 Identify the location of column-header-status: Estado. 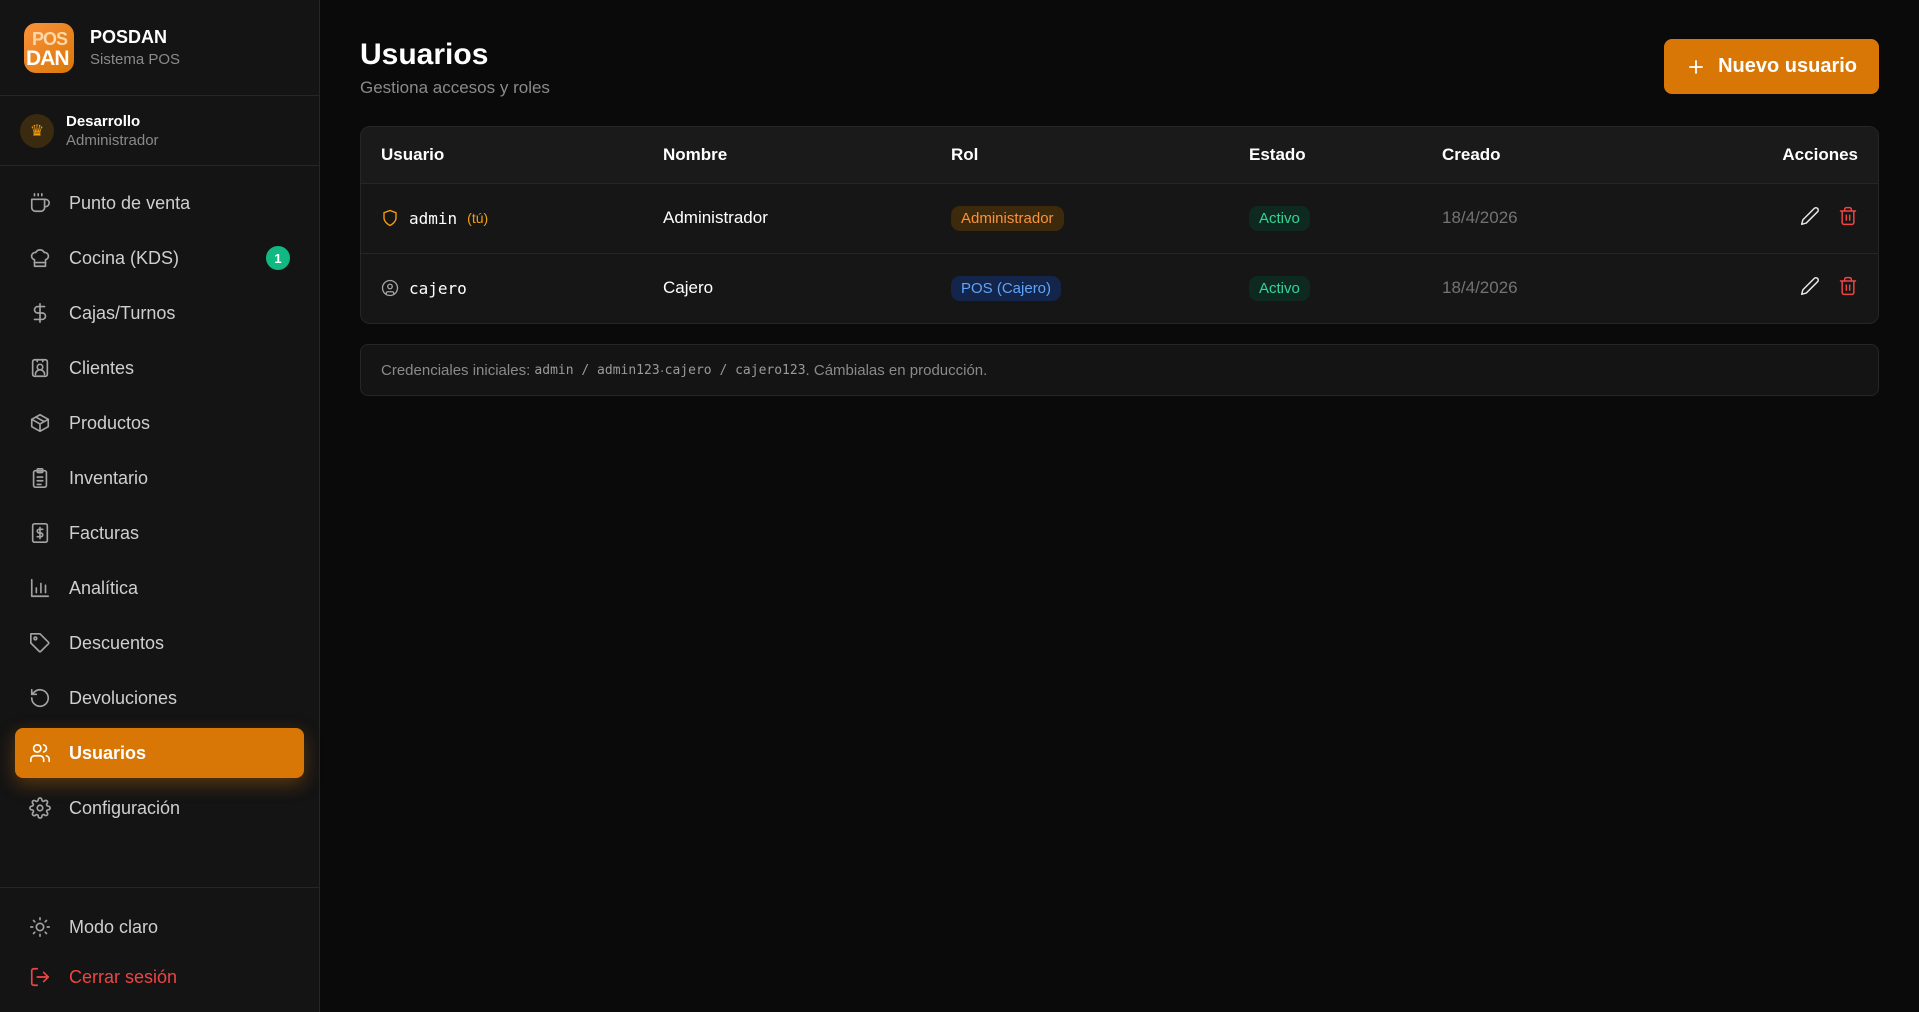
(1325, 155).